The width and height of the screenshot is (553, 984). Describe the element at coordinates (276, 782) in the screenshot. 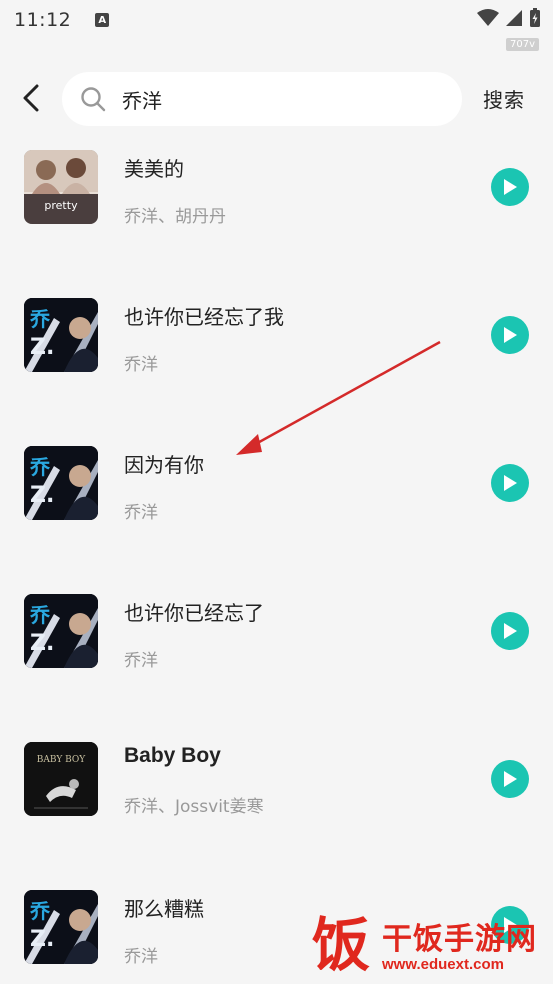

I see `song-item: BABY BOY Baby Boy 乔洋、Jossvit姜寒` at that location.